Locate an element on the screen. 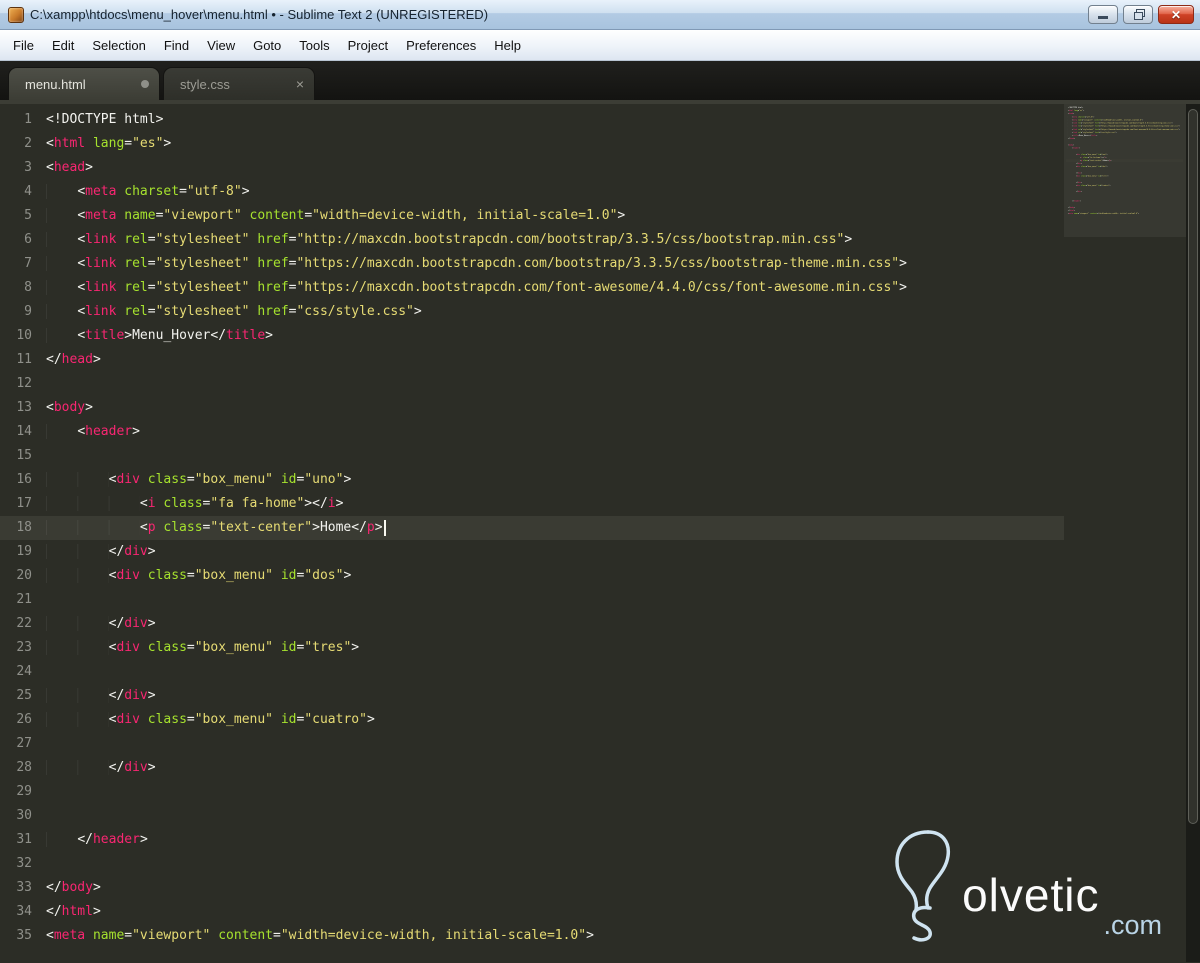  menu-item-project: Project is located at coordinates (368, 45).